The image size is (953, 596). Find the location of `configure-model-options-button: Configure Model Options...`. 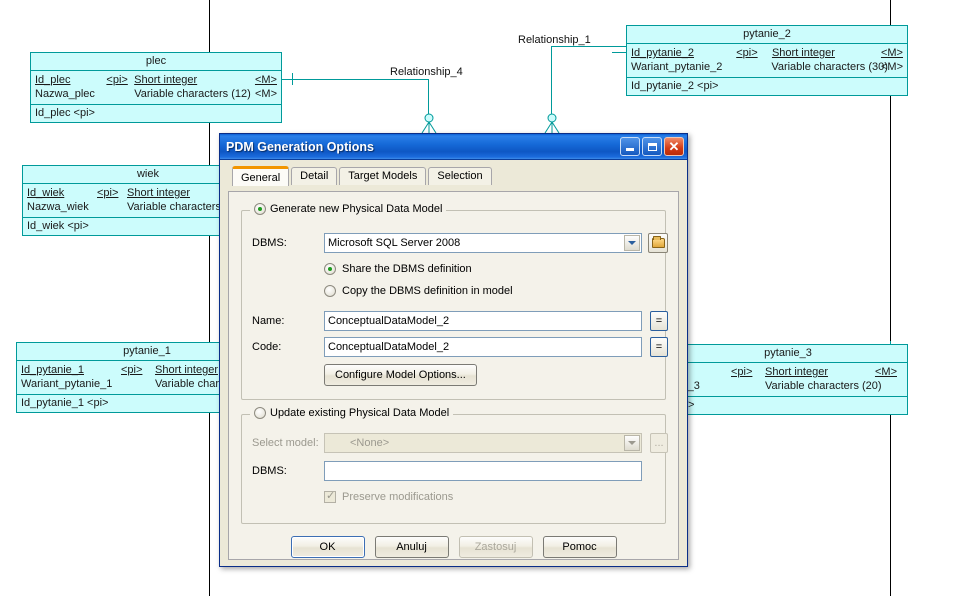

configure-model-options-button: Configure Model Options... is located at coordinates (400, 375).